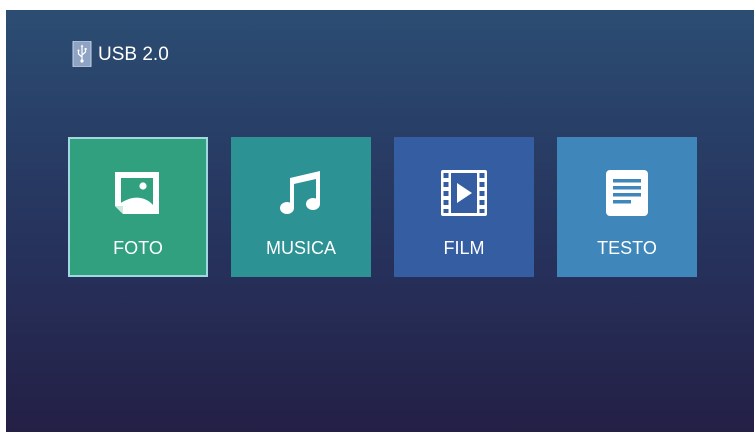 The image size is (754, 432). What do you see at coordinates (138, 248) in the screenshot?
I see `tile-foto-label: FOTO` at bounding box center [138, 248].